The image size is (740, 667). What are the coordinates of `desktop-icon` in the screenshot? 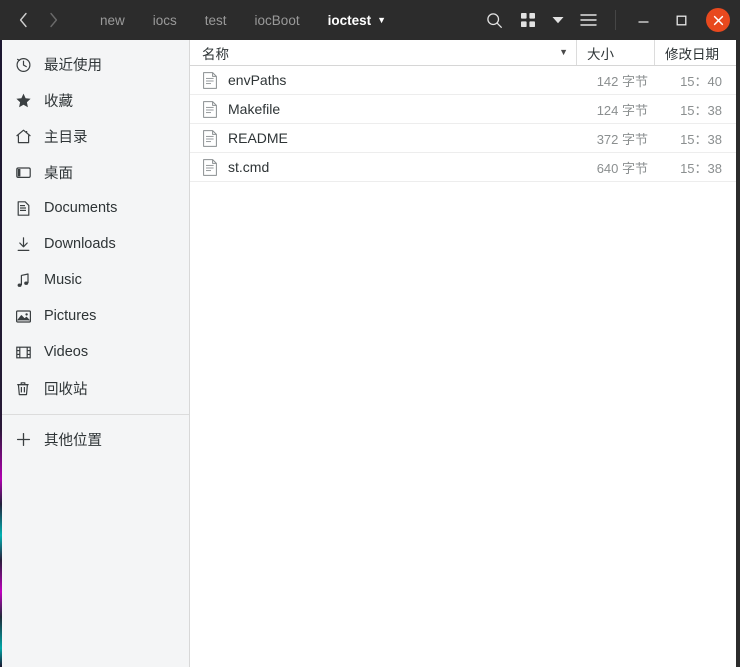 It's located at (23, 172).